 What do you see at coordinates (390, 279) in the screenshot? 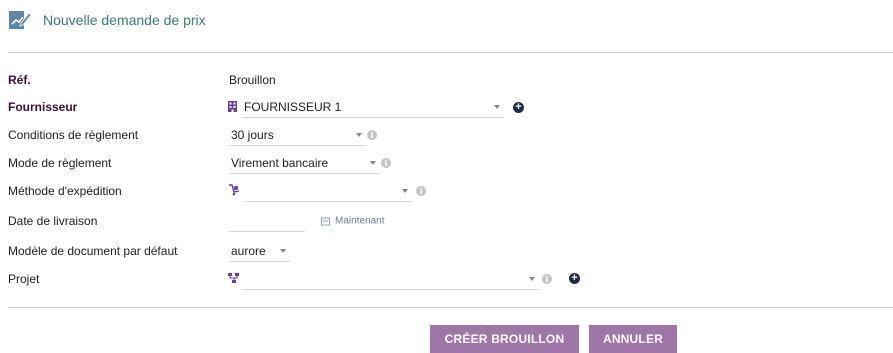
I see `project-select` at bounding box center [390, 279].